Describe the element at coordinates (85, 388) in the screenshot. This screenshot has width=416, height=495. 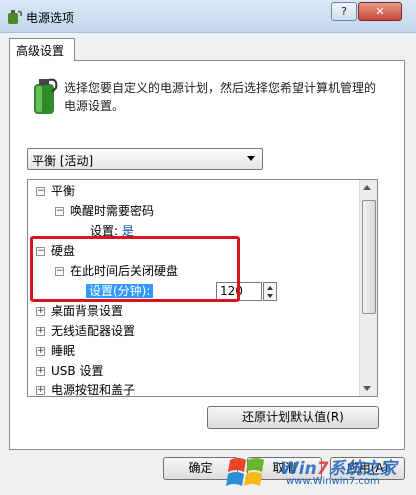
I see `tree-item-power-buttons: + 电源按钮和盖子` at that location.